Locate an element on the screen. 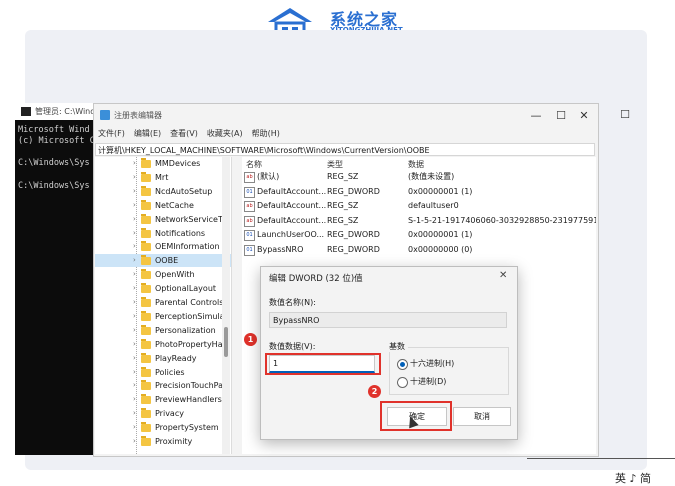  tree-item: › PreviewHandlers is located at coordinates (163, 399).